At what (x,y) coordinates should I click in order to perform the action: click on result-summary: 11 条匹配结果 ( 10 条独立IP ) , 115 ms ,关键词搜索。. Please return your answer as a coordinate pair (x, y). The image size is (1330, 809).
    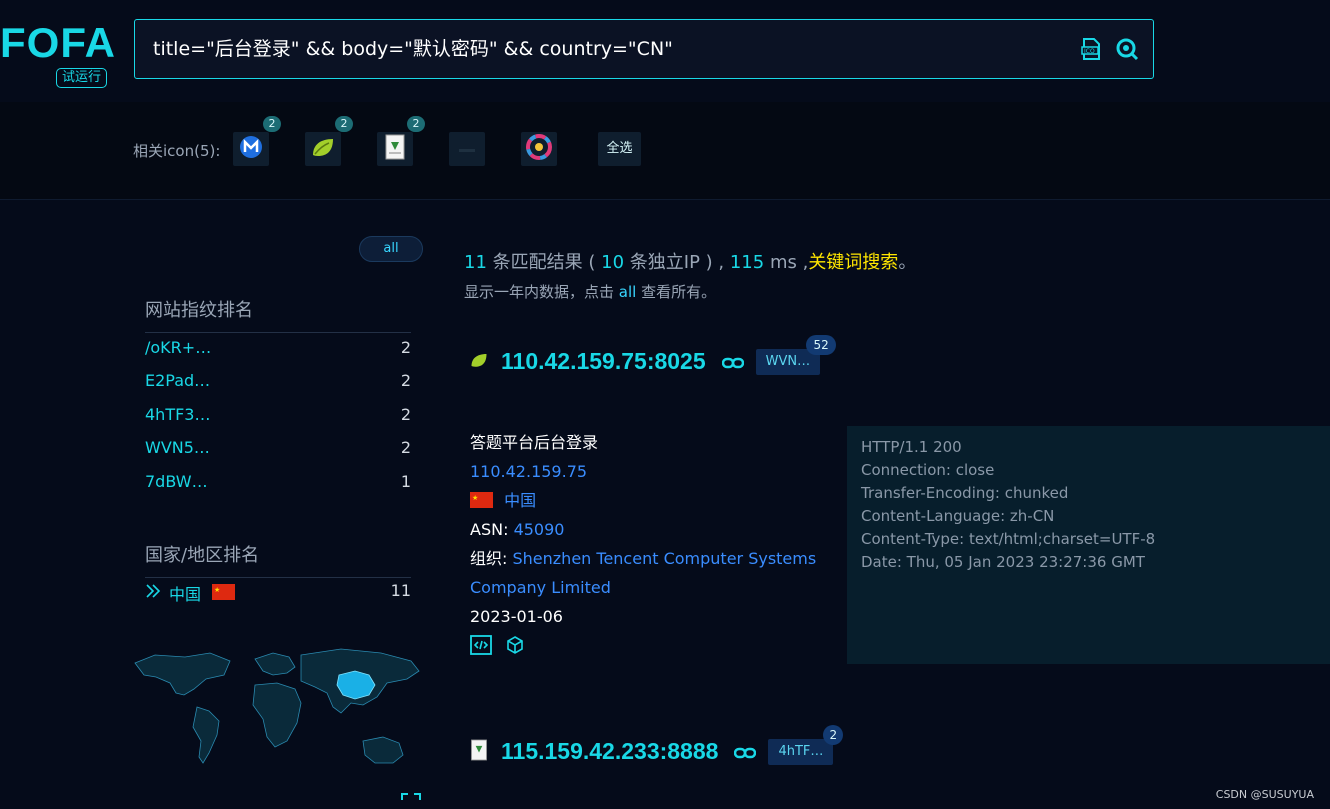
    Looking at the image, I should click on (690, 261).